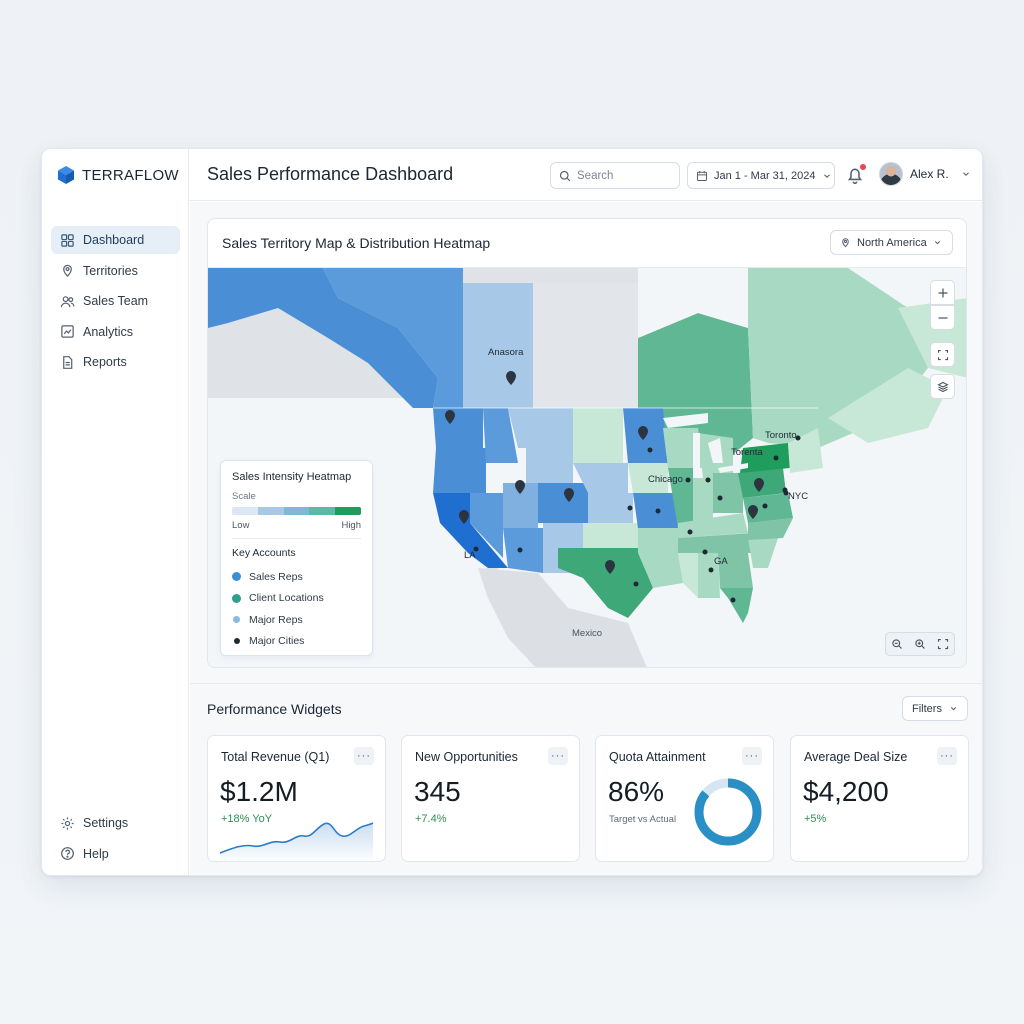  What do you see at coordinates (943, 644) in the screenshot?
I see `fit-icon` at bounding box center [943, 644].